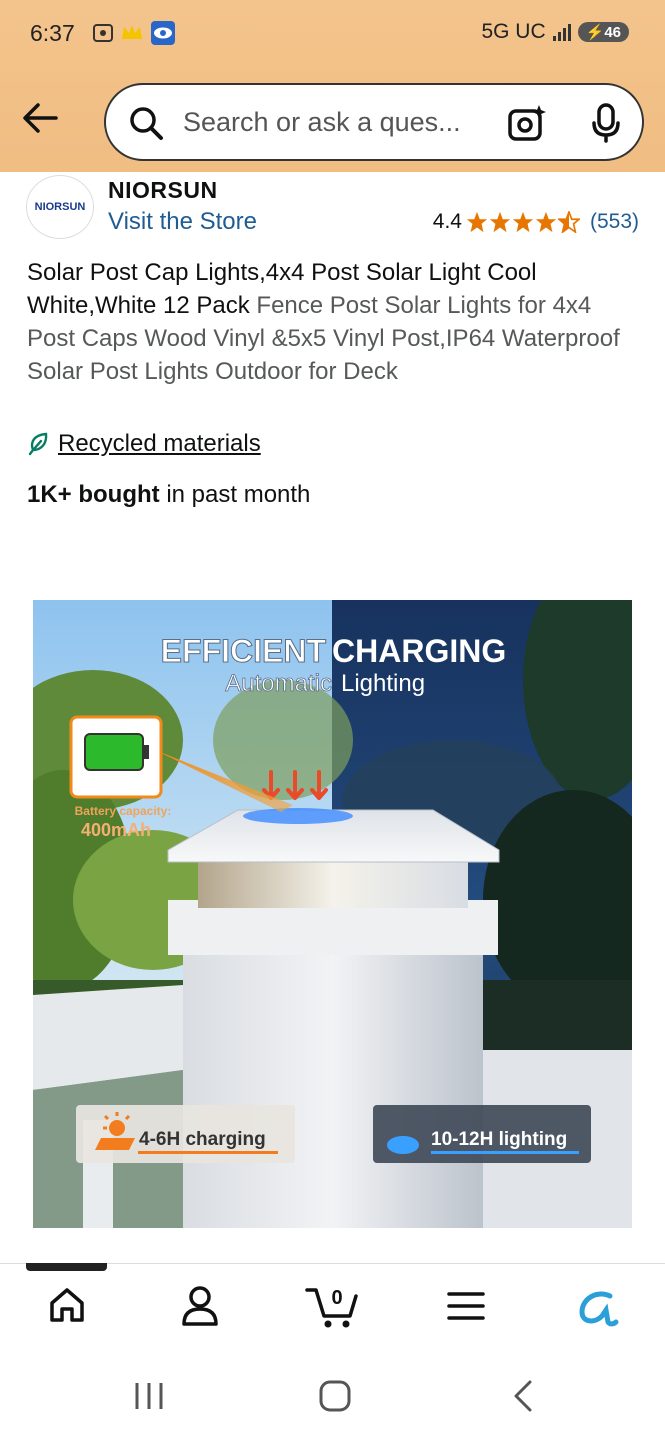 The height and width of the screenshot is (1440, 665). I want to click on rating-value: 4.4, so click(447, 221).